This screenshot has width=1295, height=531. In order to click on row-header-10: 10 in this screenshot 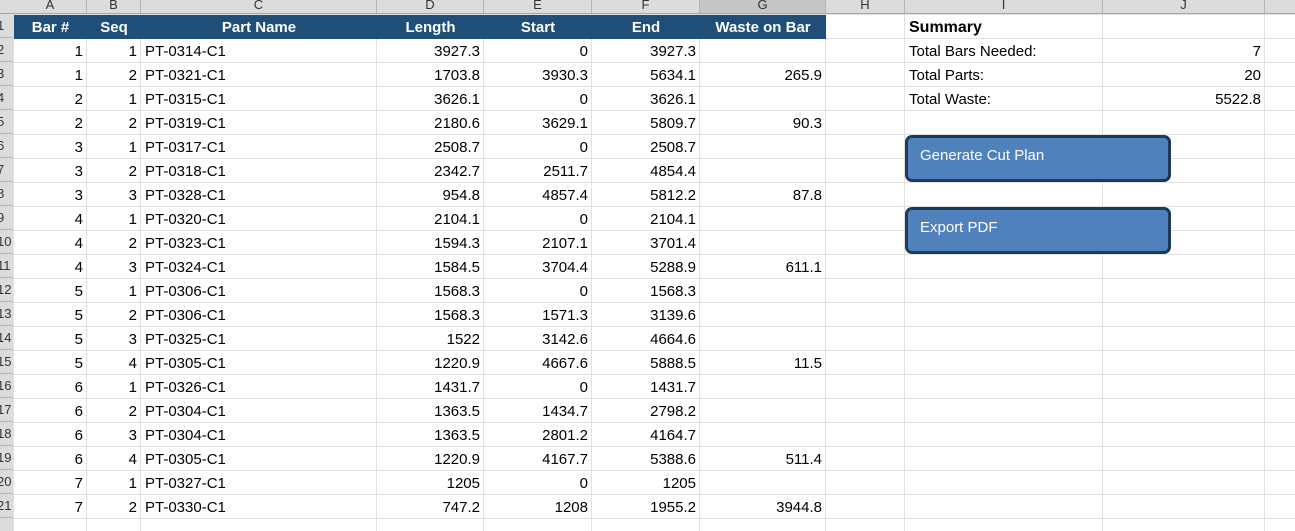, I will do `click(7, 242)`.